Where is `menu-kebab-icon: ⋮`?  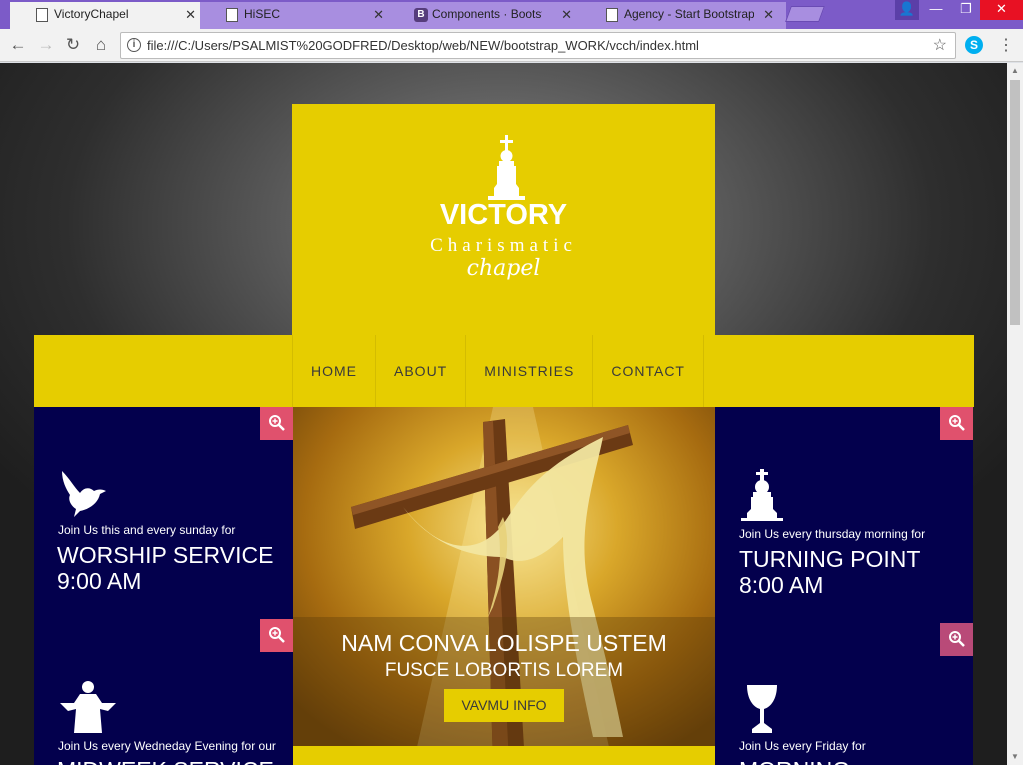 menu-kebab-icon: ⋮ is located at coordinates (1006, 45).